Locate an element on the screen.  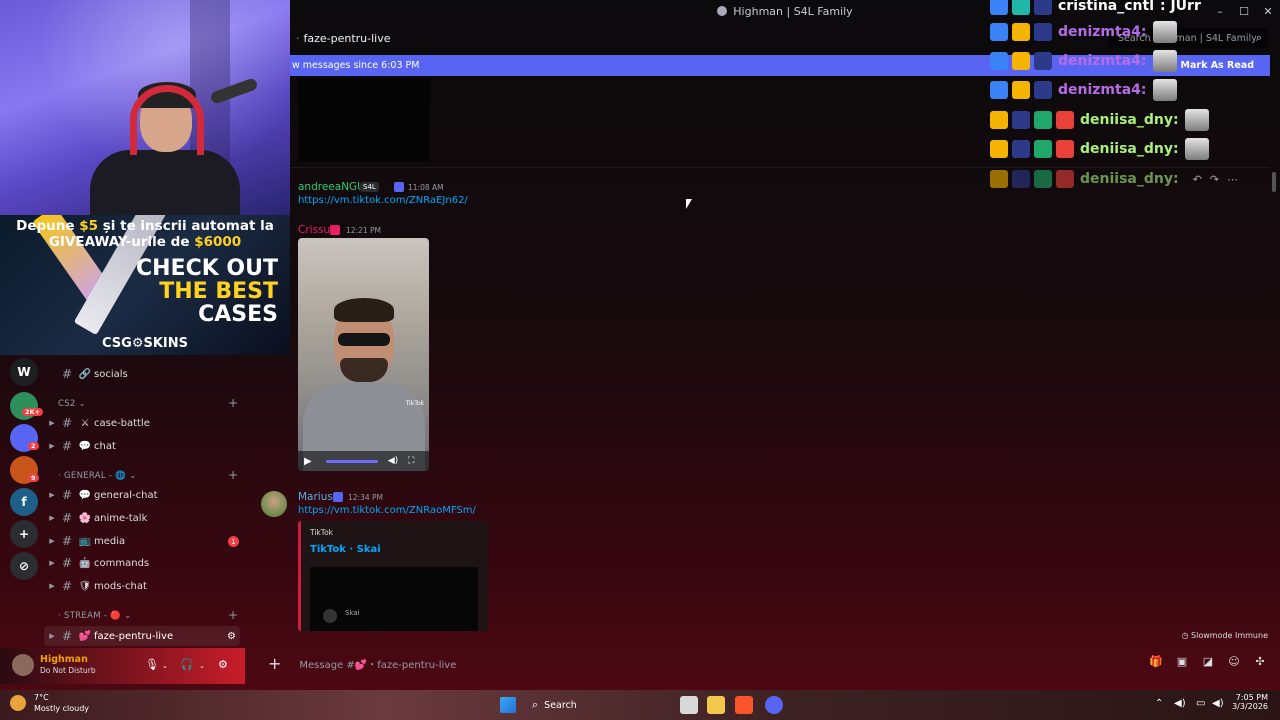
crown-badge-icon is located at coordinates (1021, 32).